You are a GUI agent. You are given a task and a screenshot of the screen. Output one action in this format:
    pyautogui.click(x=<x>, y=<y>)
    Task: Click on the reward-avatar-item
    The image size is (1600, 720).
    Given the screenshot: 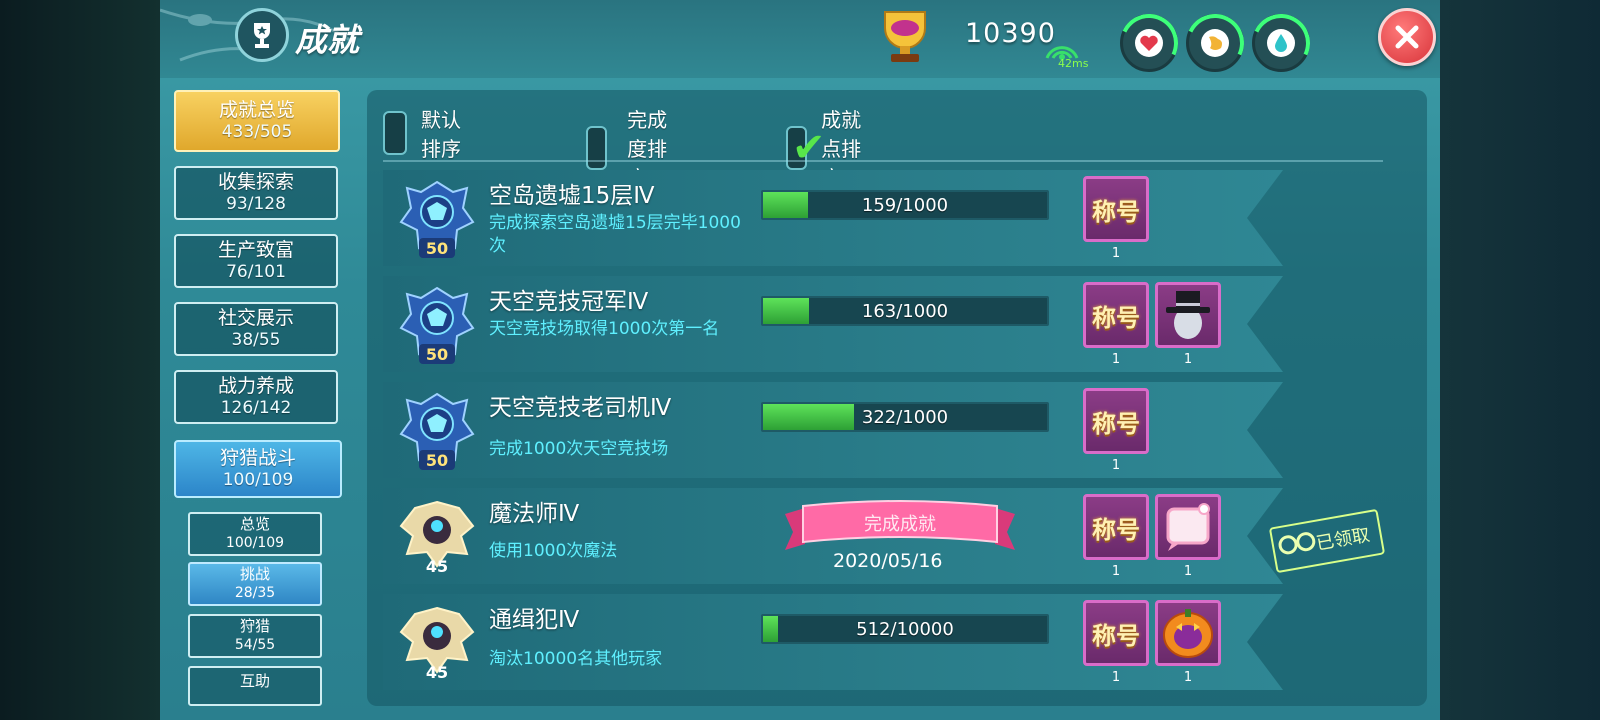 What is the action you would take?
    pyautogui.click(x=1188, y=315)
    